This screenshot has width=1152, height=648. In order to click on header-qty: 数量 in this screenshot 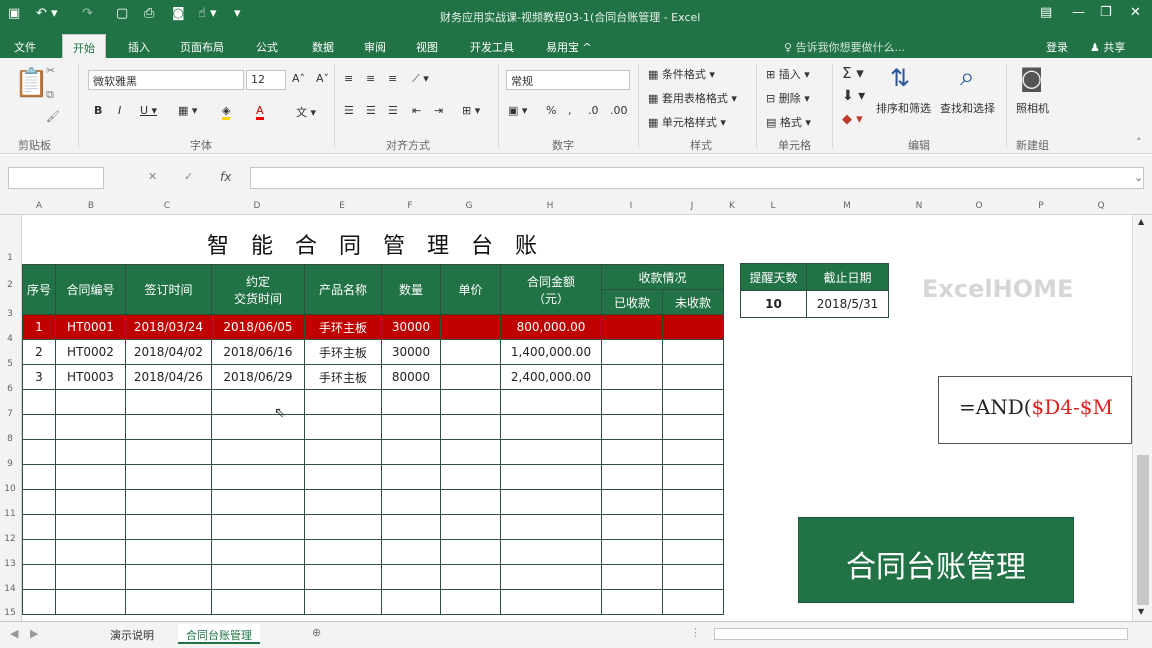, I will do `click(411, 289)`.